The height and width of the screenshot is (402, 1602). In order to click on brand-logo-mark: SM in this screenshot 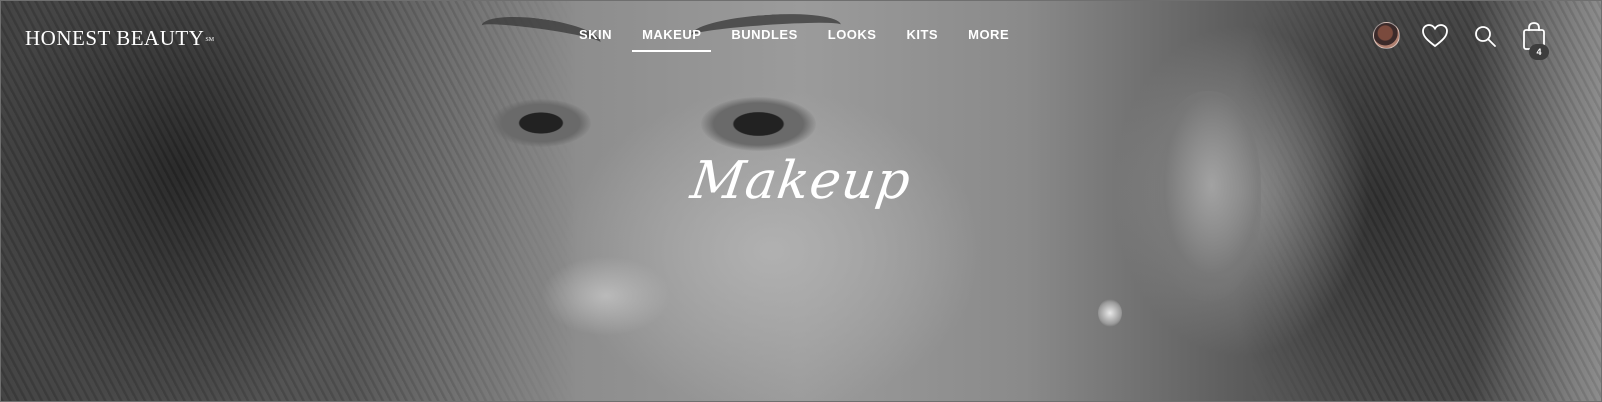, I will do `click(210, 40)`.